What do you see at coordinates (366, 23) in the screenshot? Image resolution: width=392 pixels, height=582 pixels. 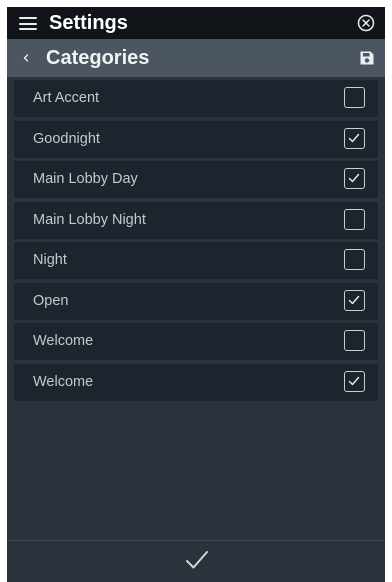 I see `close-circle-icon` at bounding box center [366, 23].